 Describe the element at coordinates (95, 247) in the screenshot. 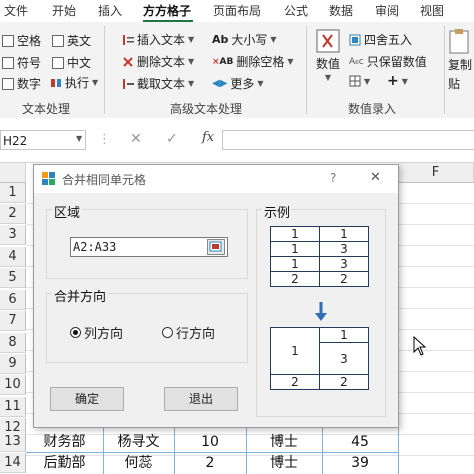

I see `range-input-value: A2:A33` at that location.